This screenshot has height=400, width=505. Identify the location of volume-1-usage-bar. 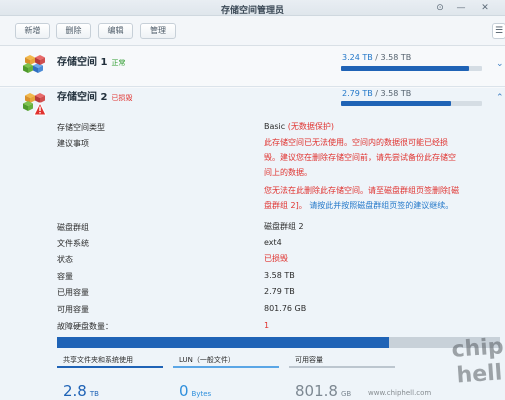
(411, 68).